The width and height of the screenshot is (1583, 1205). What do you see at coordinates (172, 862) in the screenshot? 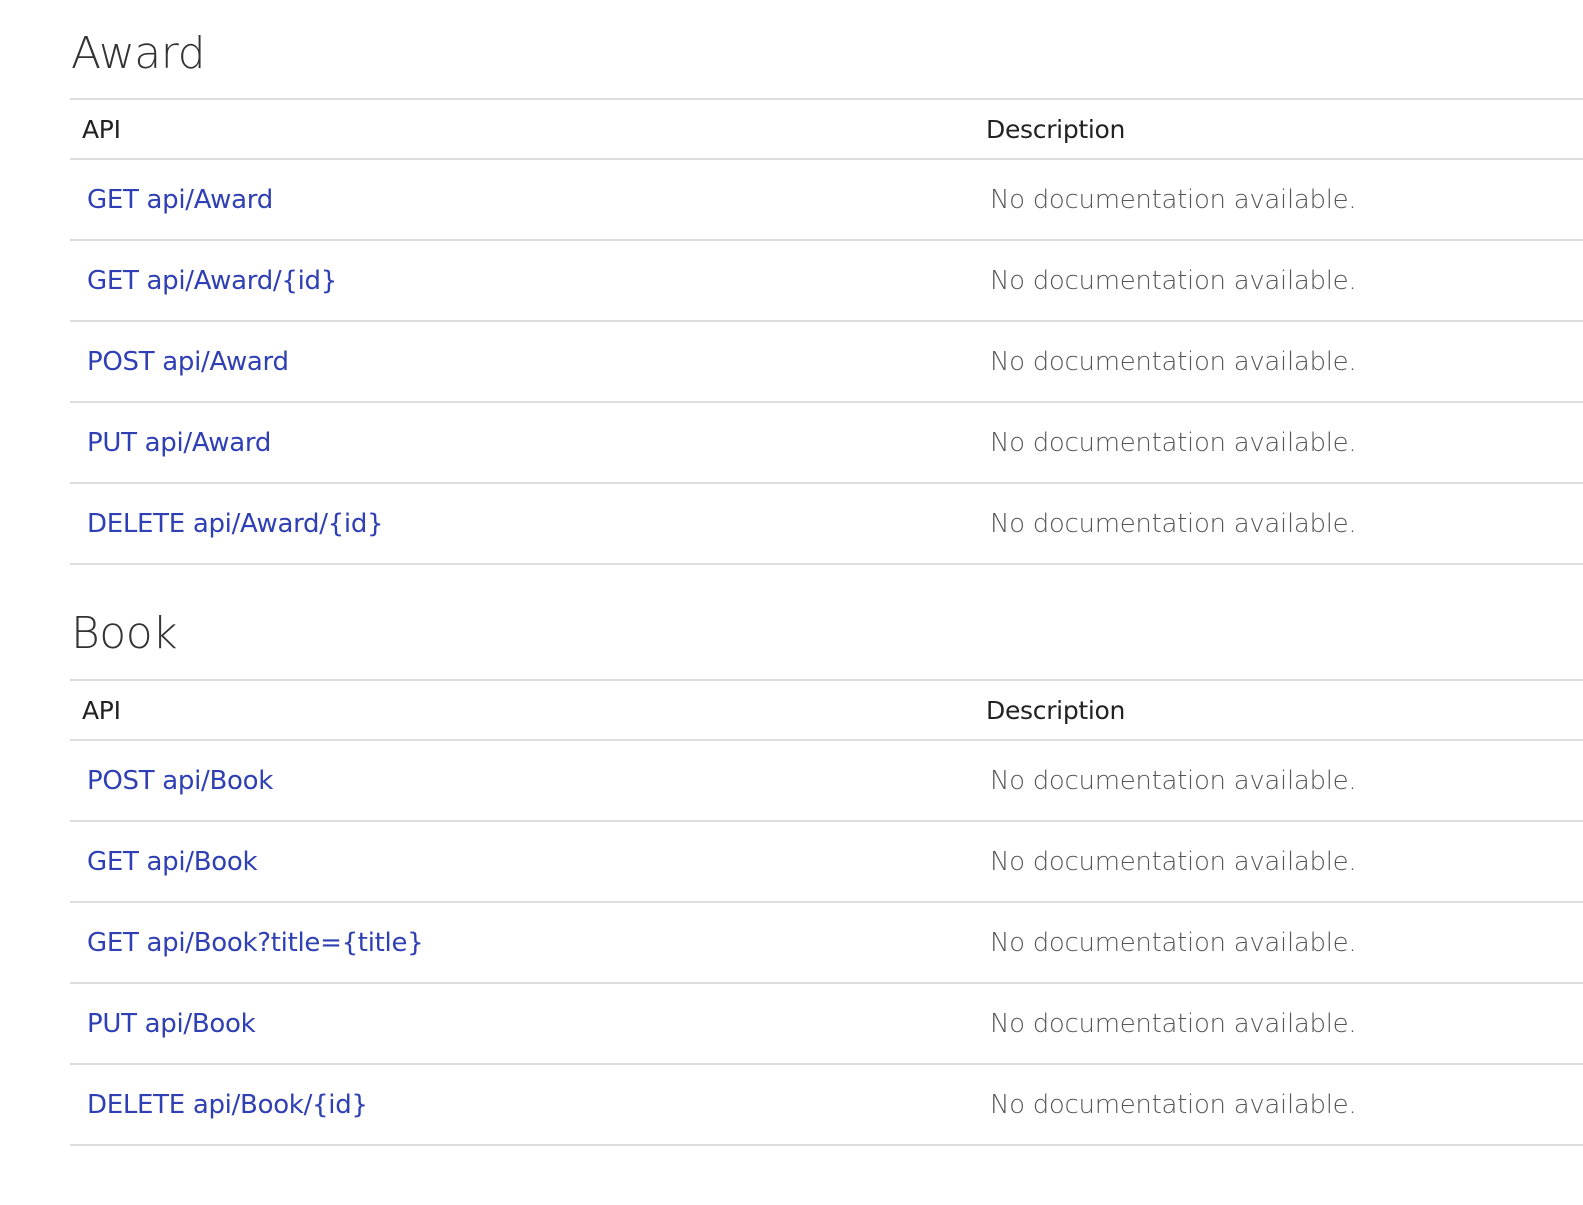
I see `api-link: GET api/Book` at bounding box center [172, 862].